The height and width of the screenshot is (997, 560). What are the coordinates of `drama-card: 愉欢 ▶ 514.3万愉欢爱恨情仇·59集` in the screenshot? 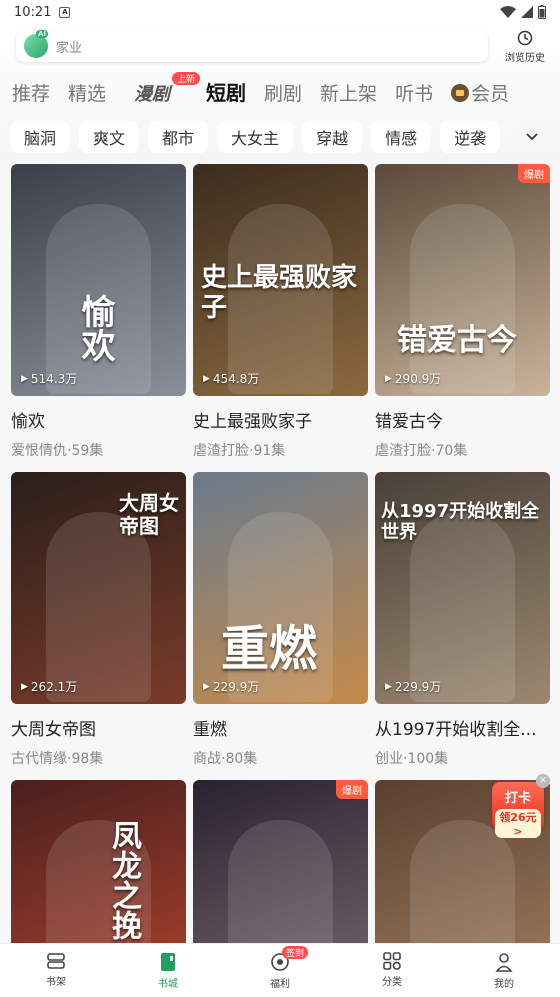 It's located at (98, 312).